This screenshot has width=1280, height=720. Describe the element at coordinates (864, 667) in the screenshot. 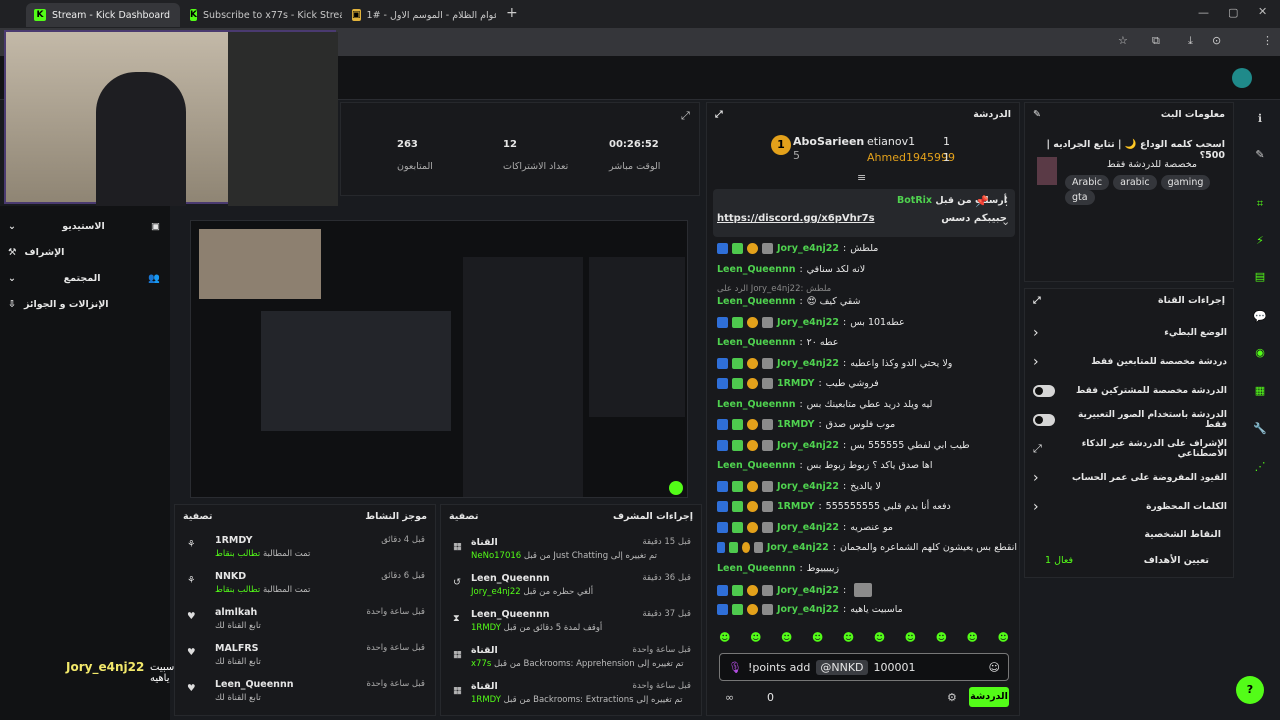

I see `chat-input: 🎙 !points add @NNKD 100001 ☺` at that location.